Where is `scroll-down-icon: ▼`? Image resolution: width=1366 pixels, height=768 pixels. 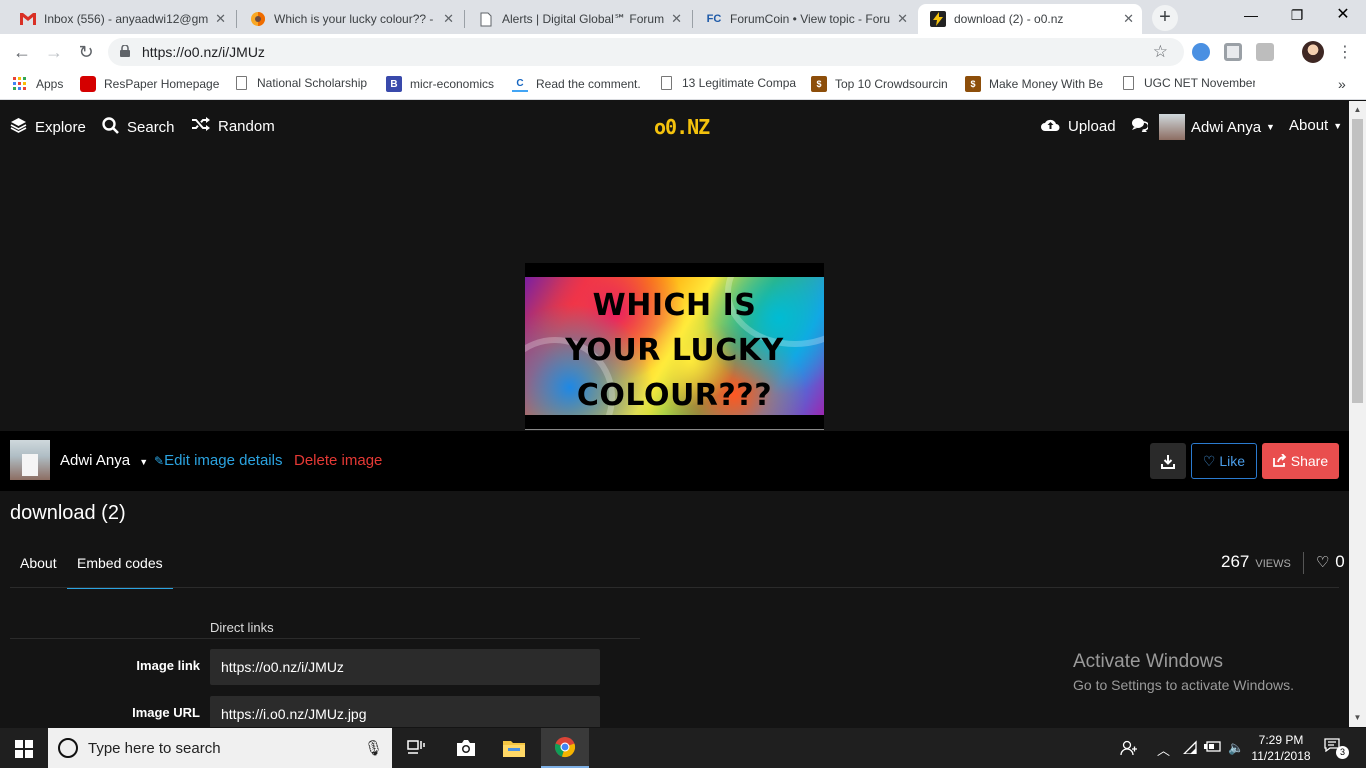 scroll-down-icon: ▼ is located at coordinates (1357, 717).